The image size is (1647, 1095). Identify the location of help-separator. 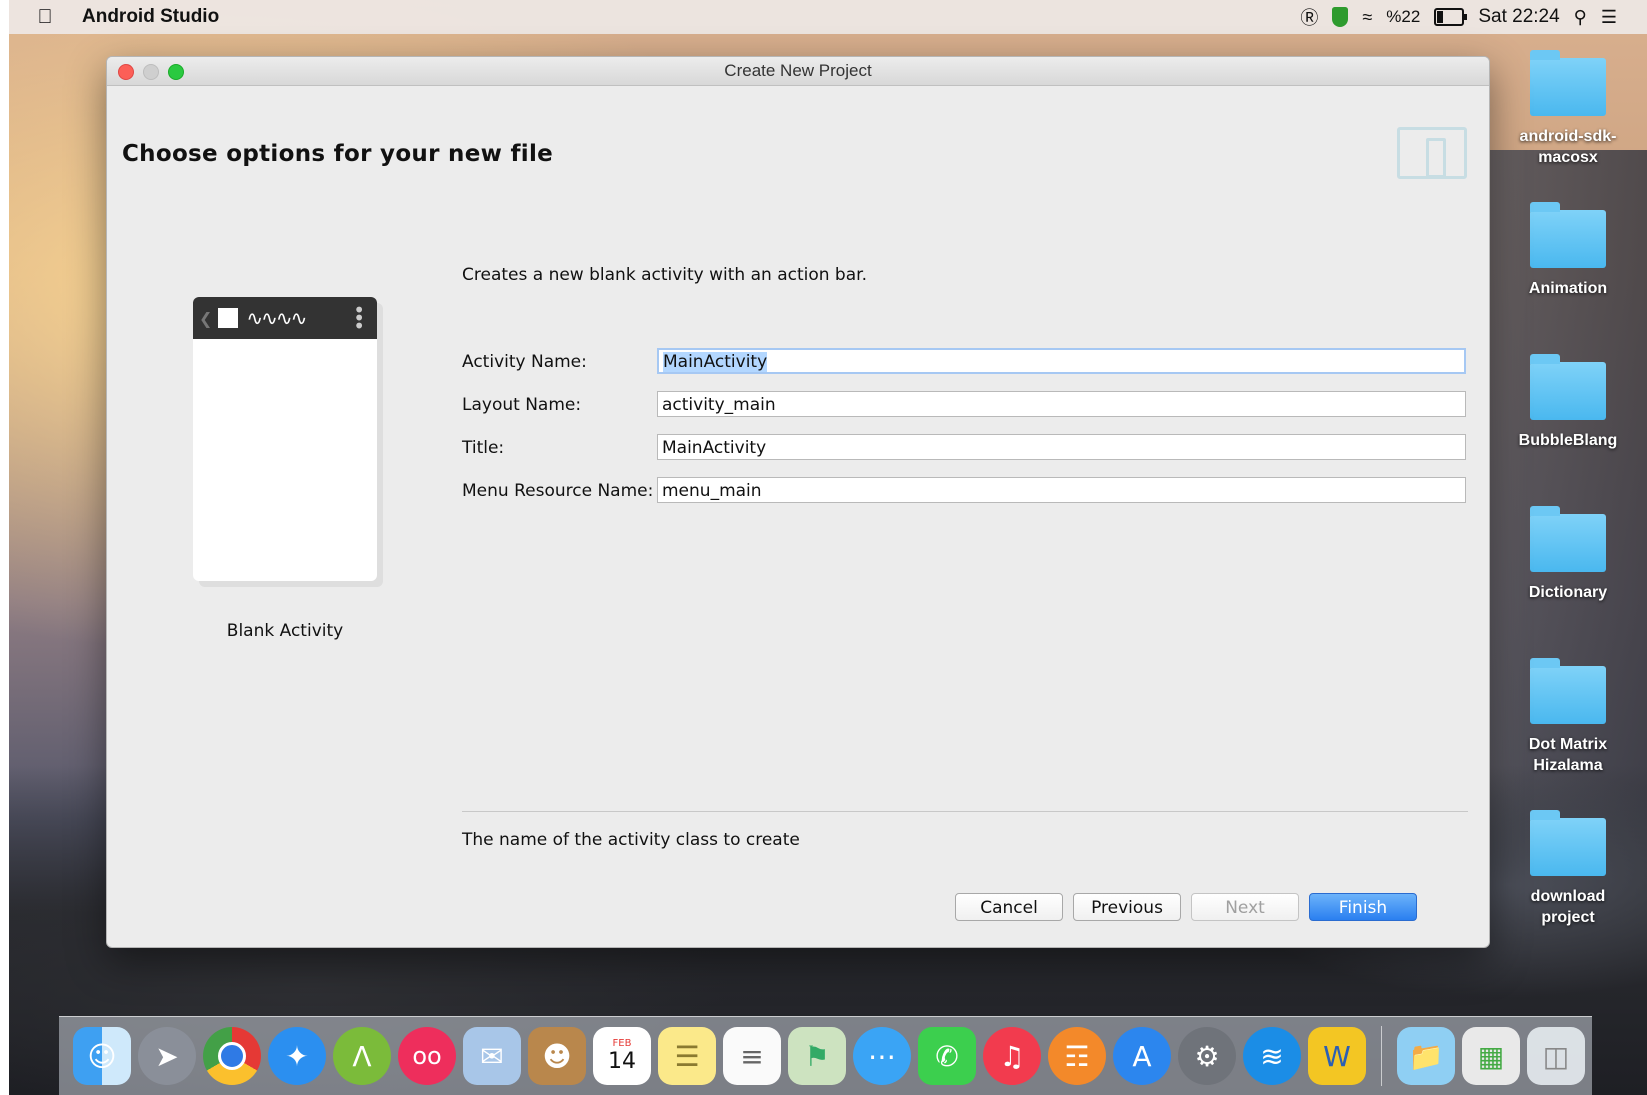
(965, 811).